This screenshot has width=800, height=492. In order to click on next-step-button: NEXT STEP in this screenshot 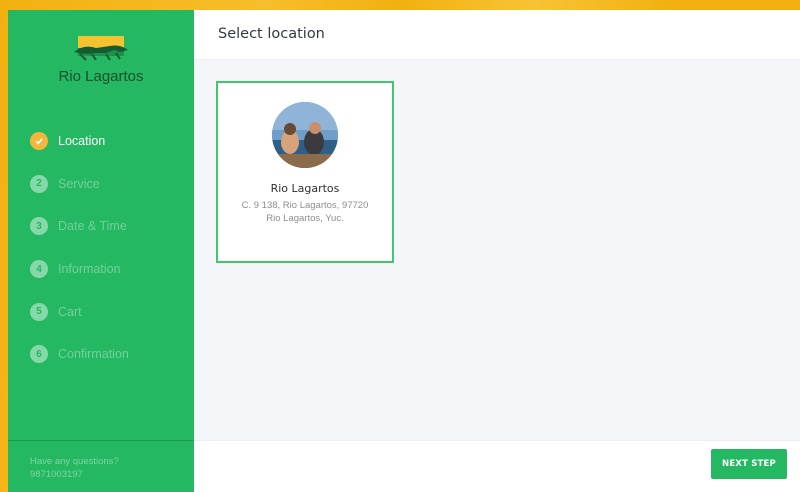, I will do `click(749, 464)`.